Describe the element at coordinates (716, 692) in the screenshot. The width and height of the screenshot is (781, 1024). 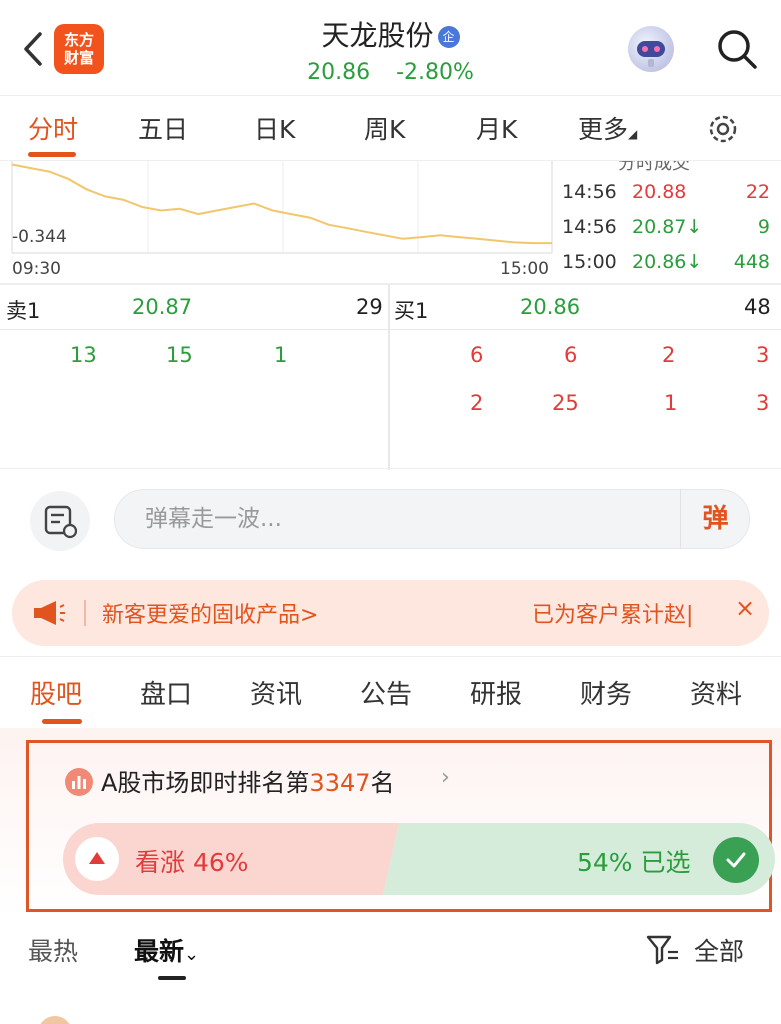
I see `tab-profile: 资料` at that location.